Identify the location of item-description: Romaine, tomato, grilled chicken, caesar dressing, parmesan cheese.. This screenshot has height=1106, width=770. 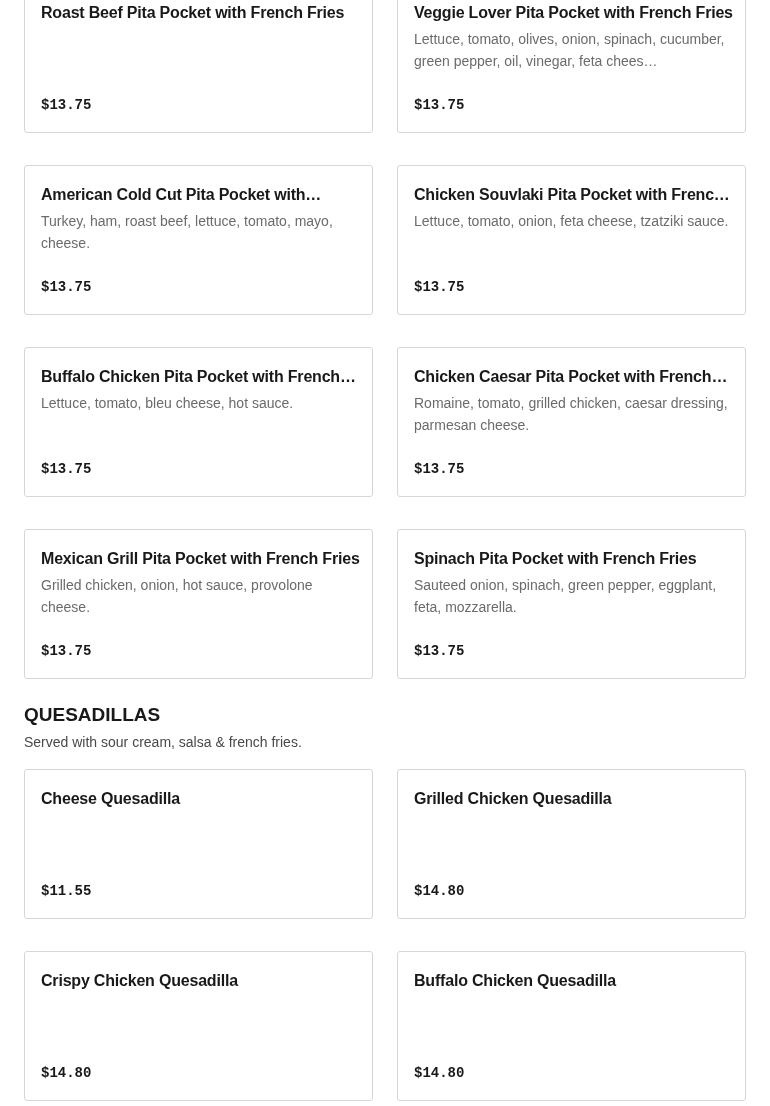
(571, 414).